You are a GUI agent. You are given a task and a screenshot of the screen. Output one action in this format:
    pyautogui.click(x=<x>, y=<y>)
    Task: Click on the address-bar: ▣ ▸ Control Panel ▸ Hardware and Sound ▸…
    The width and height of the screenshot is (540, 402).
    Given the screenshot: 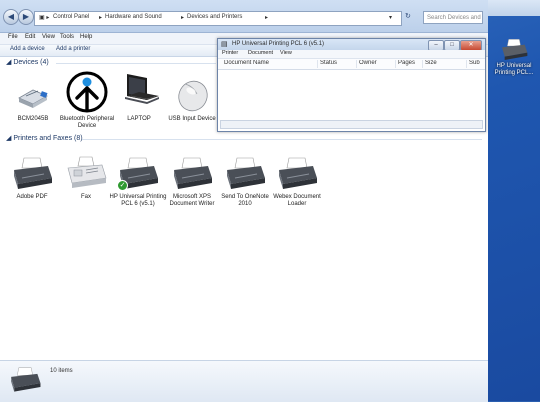 What is the action you would take?
    pyautogui.click(x=218, y=18)
    